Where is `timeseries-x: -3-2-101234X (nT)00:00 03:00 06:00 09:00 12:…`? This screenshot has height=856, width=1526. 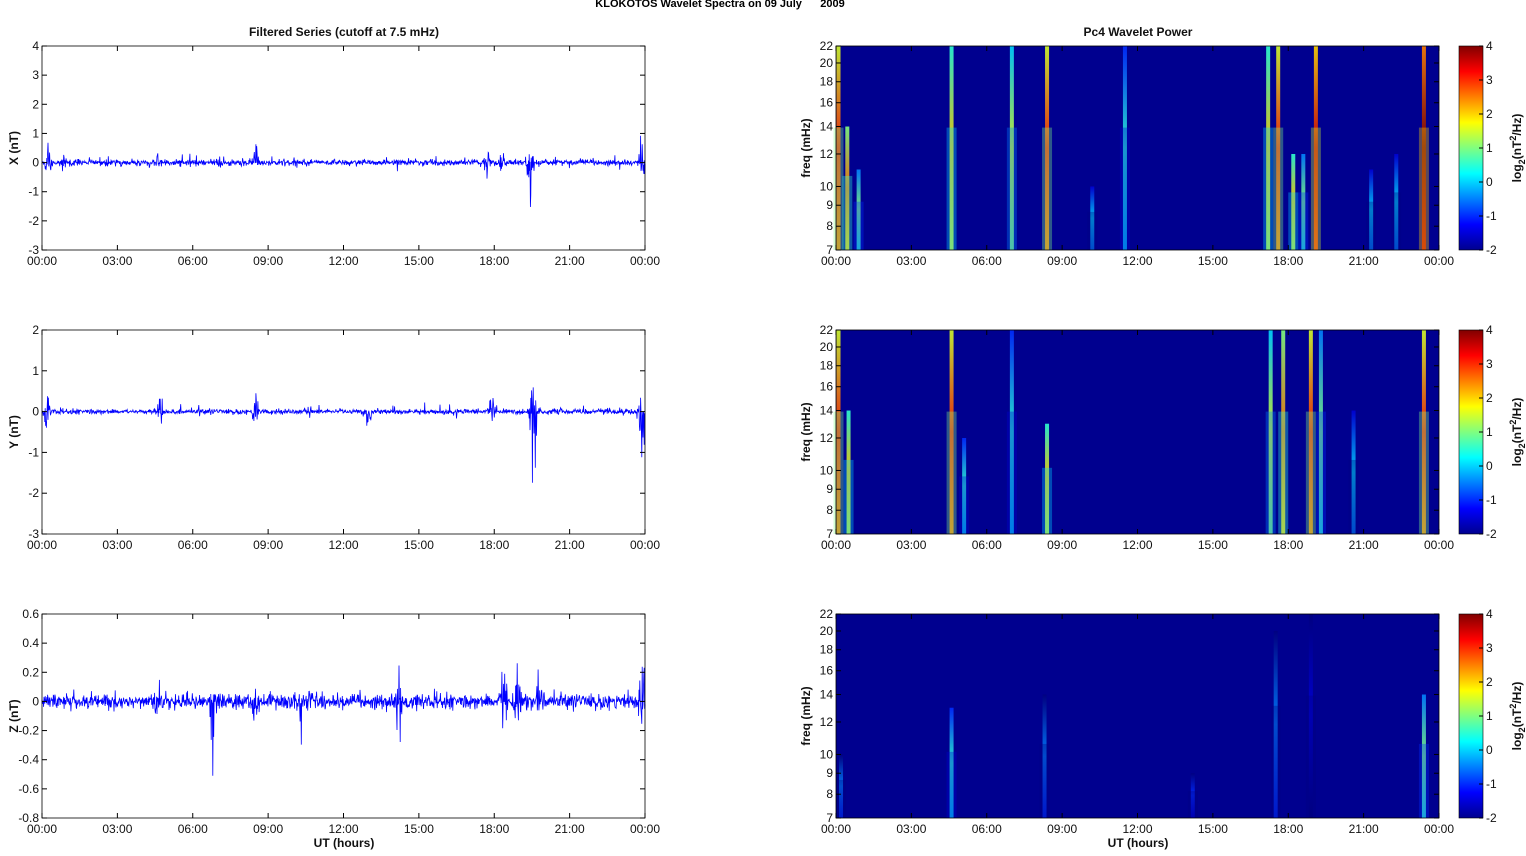
timeseries-x: -3-2-101234X (nT)00:00 03:00 06:00 09:00 12:… is located at coordinates (333, 153).